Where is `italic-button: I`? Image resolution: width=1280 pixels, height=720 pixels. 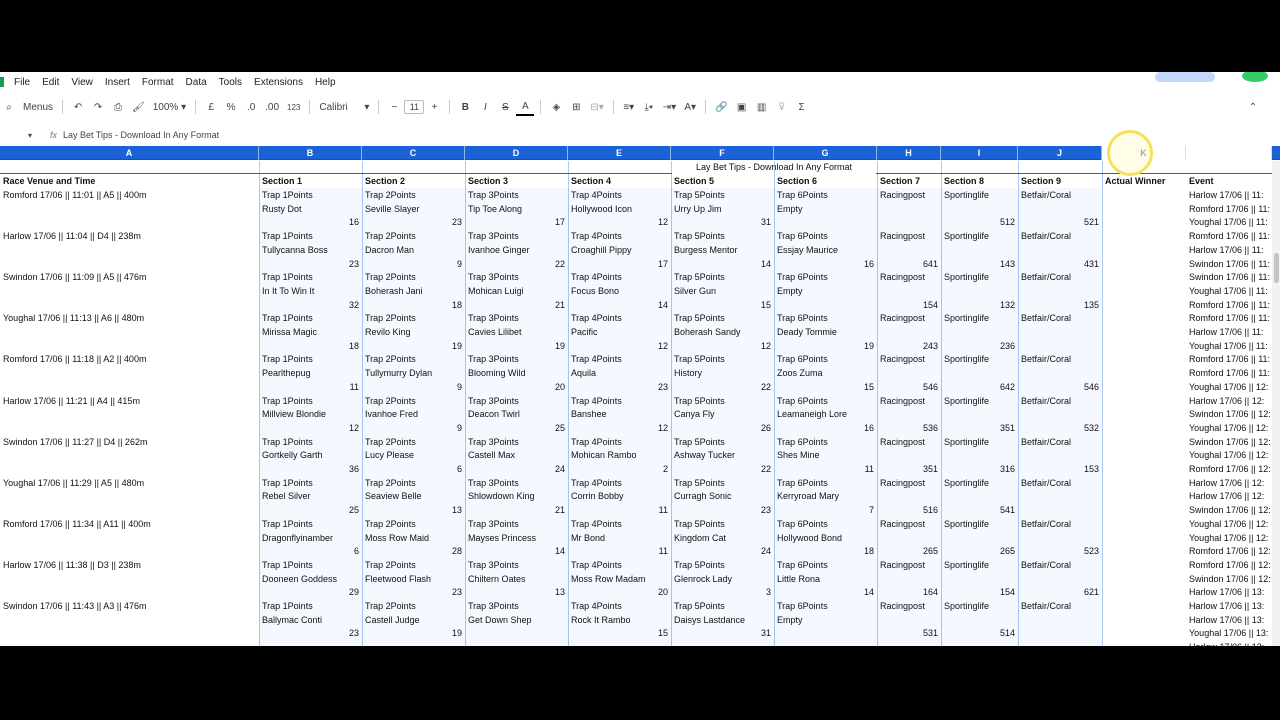
italic-button: I is located at coordinates (485, 107).